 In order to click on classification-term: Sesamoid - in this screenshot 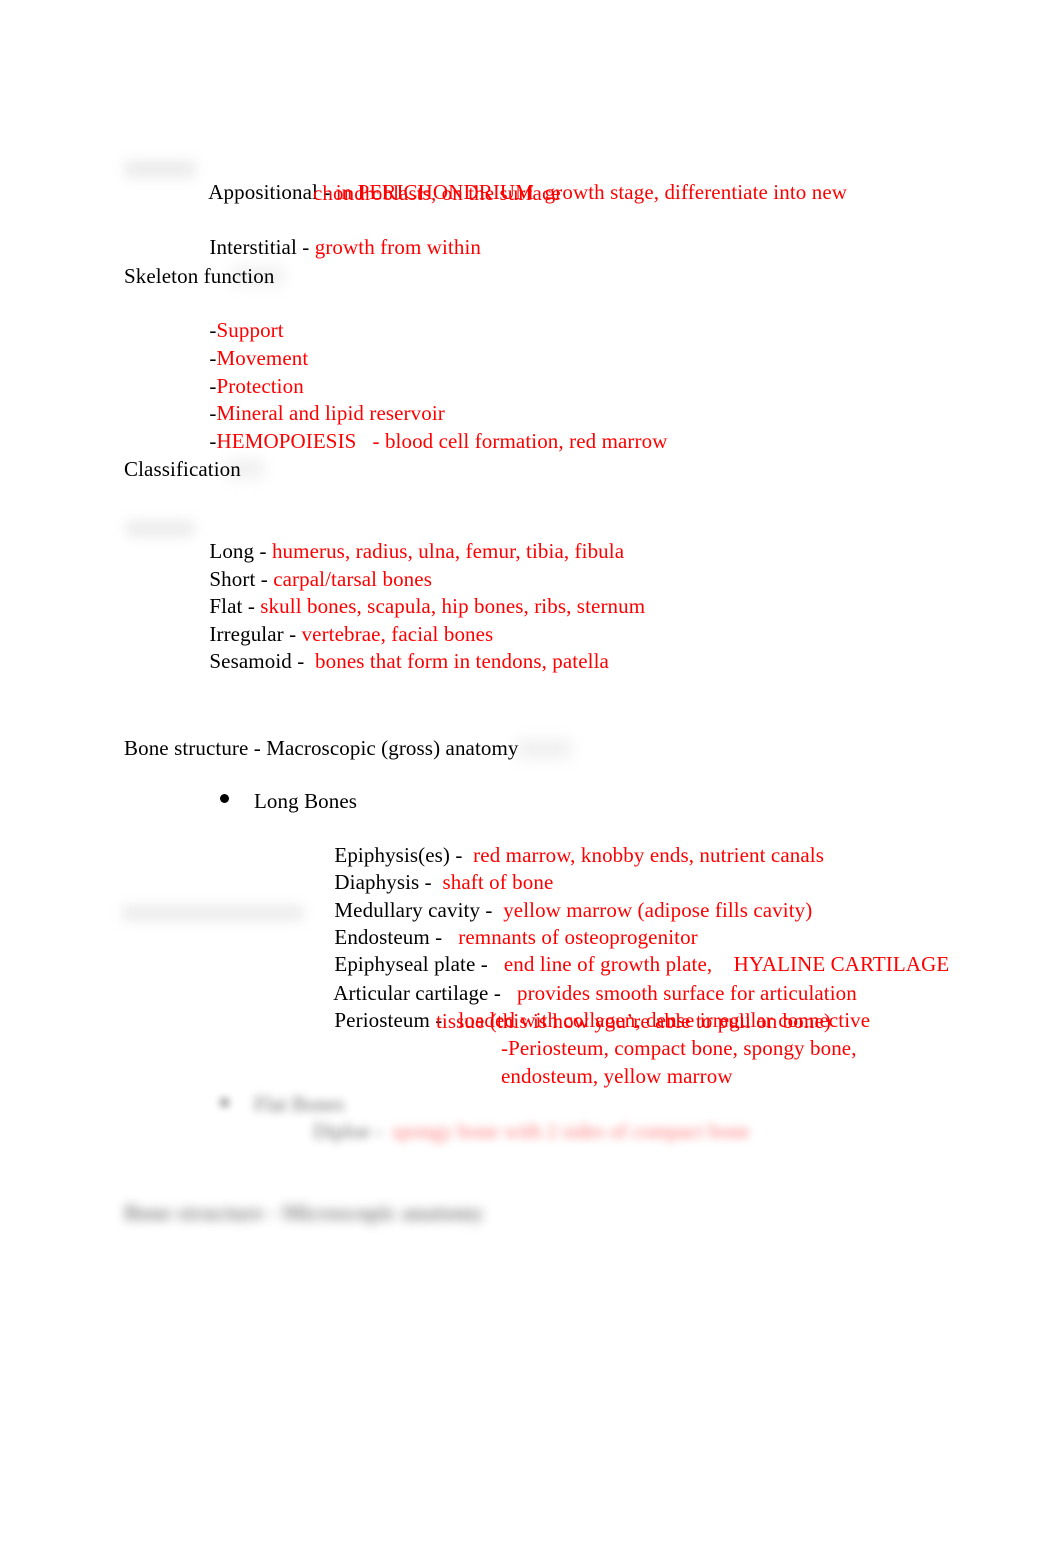, I will do `click(259, 661)`.